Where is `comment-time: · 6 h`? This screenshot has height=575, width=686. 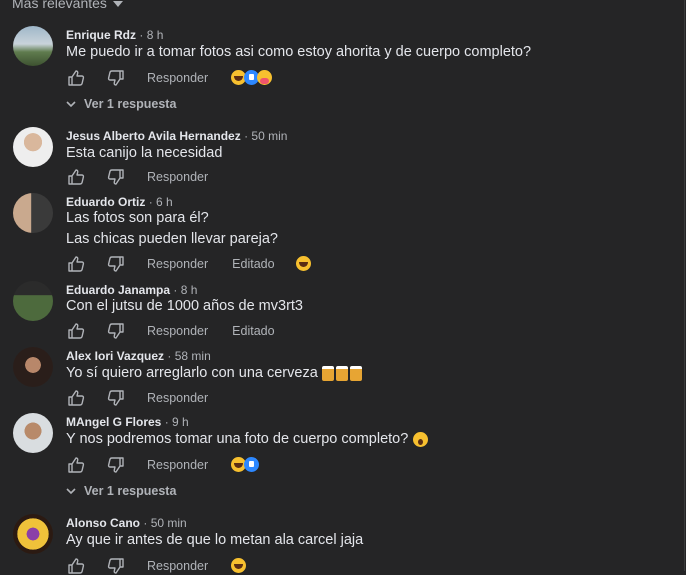
comment-time: · 6 h is located at coordinates (161, 202).